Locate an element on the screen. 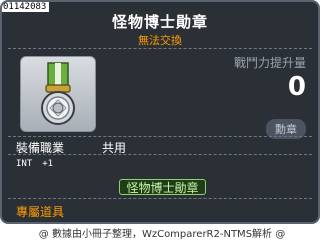  exclusive-label: 專屬道具 is located at coordinates (40, 212).